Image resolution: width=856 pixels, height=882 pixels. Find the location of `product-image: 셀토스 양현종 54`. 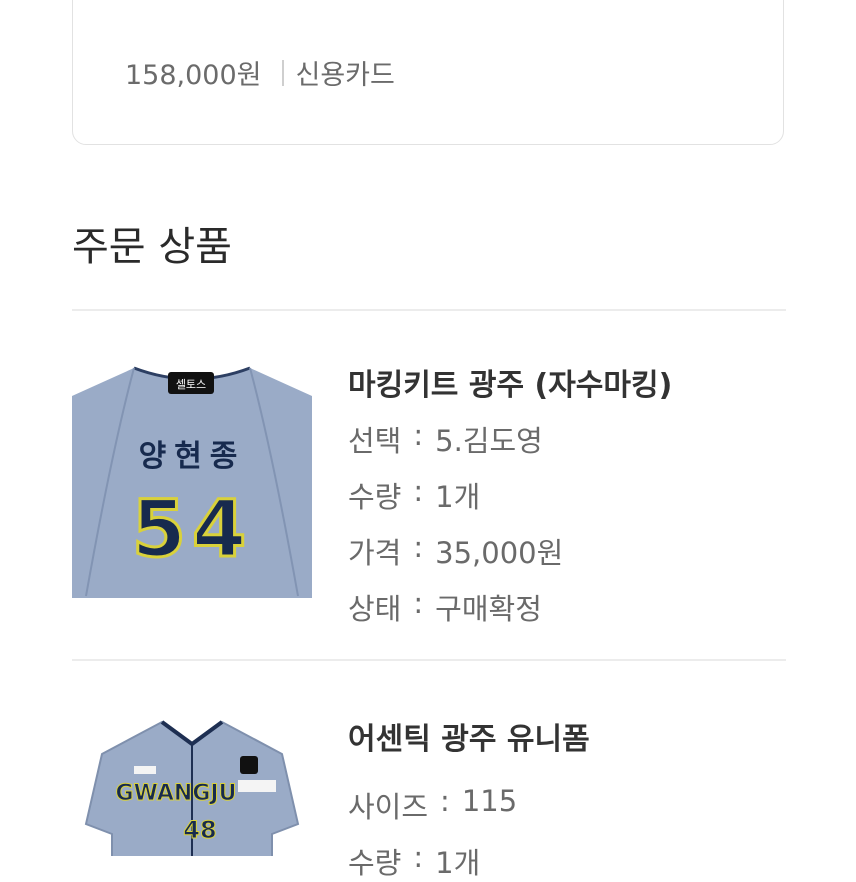

product-image: 셀토스 양현종 54 is located at coordinates (192, 480).